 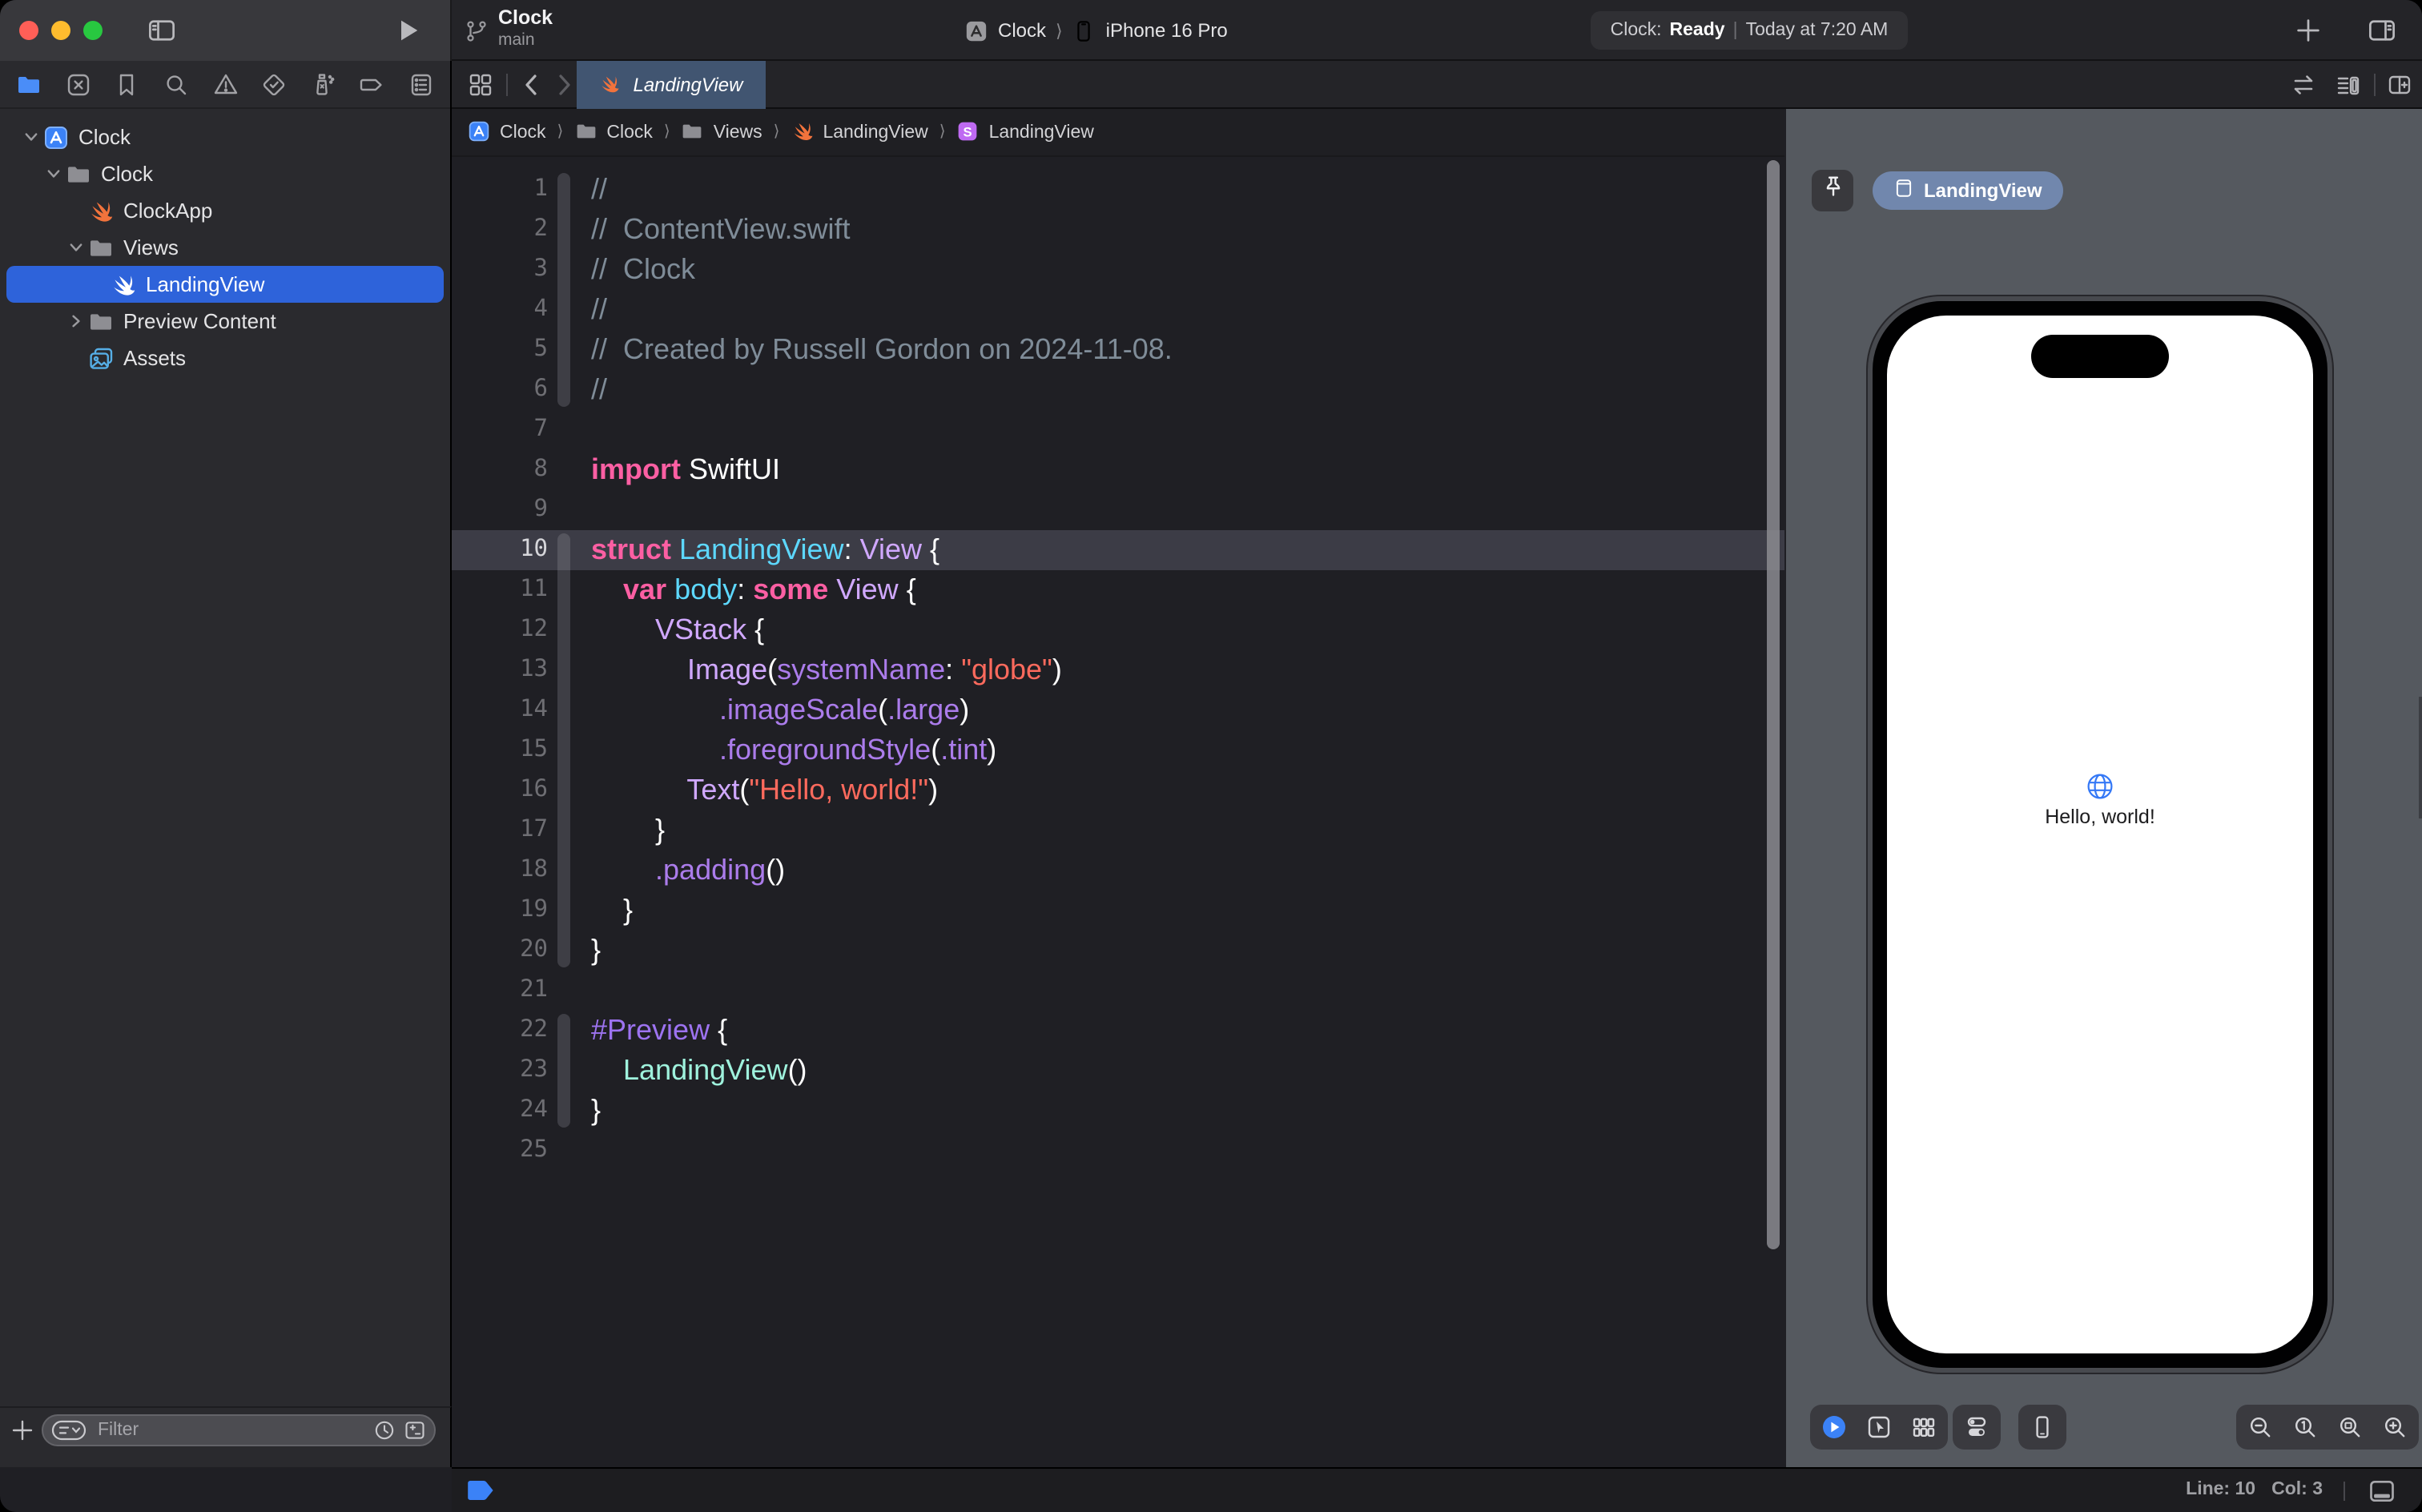 I want to click on line-number: 2, so click(x=500, y=230).